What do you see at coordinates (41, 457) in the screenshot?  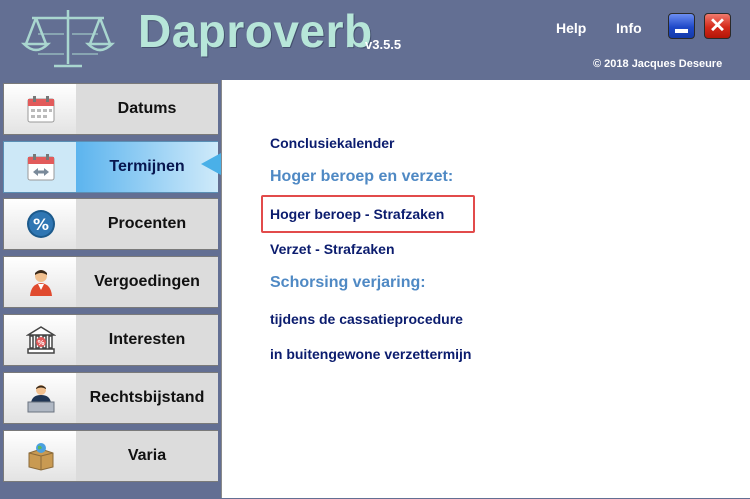 I see `box-globe-icon` at bounding box center [41, 457].